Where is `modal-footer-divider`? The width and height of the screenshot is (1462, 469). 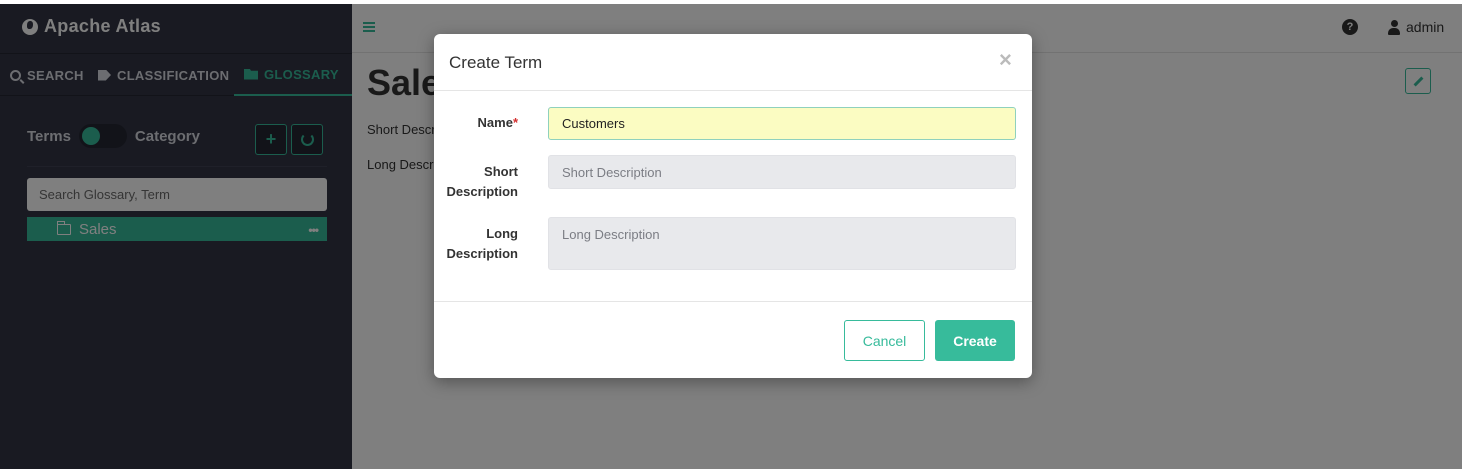 modal-footer-divider is located at coordinates (733, 301).